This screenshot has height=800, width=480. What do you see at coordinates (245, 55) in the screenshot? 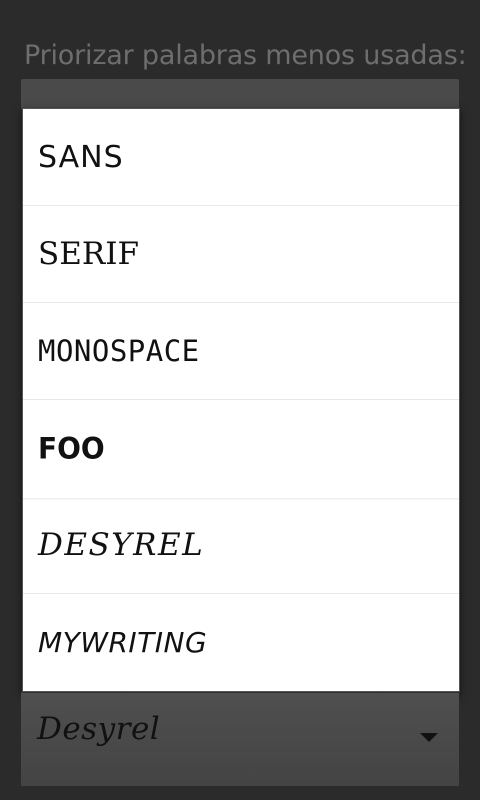
I see `setting-label: Priorizar palabras menos usadas:` at bounding box center [245, 55].